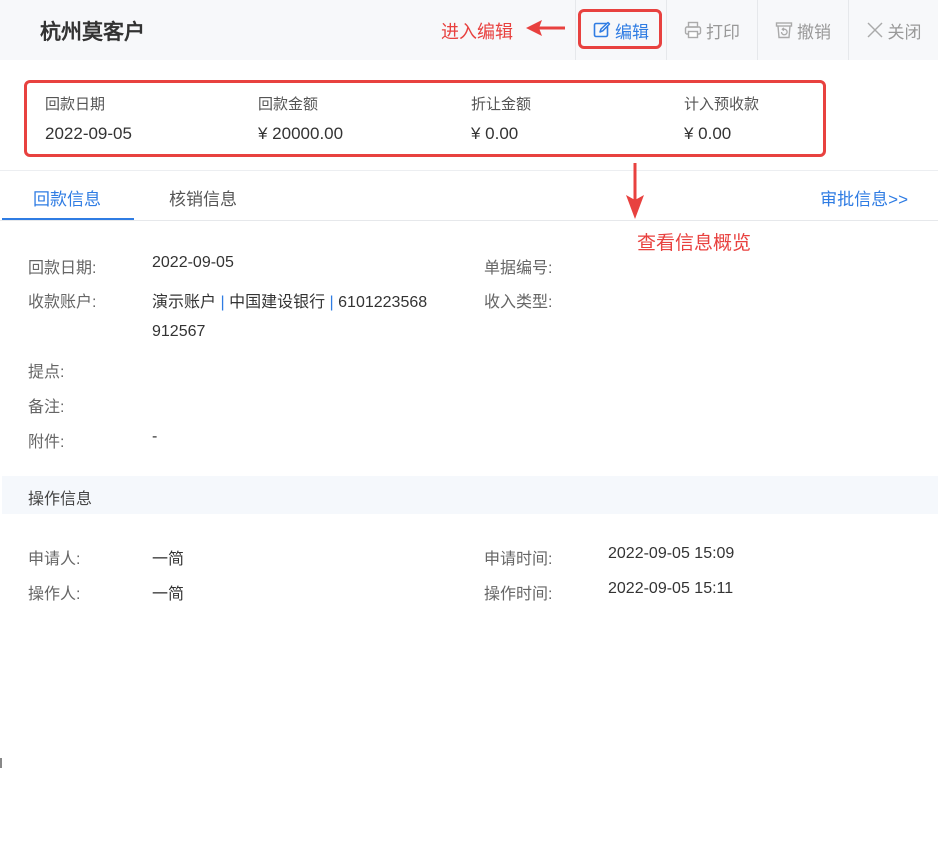 This screenshot has height=845, width=938. Describe the element at coordinates (62, 268) in the screenshot. I see `date-label: 回款日期:` at that location.